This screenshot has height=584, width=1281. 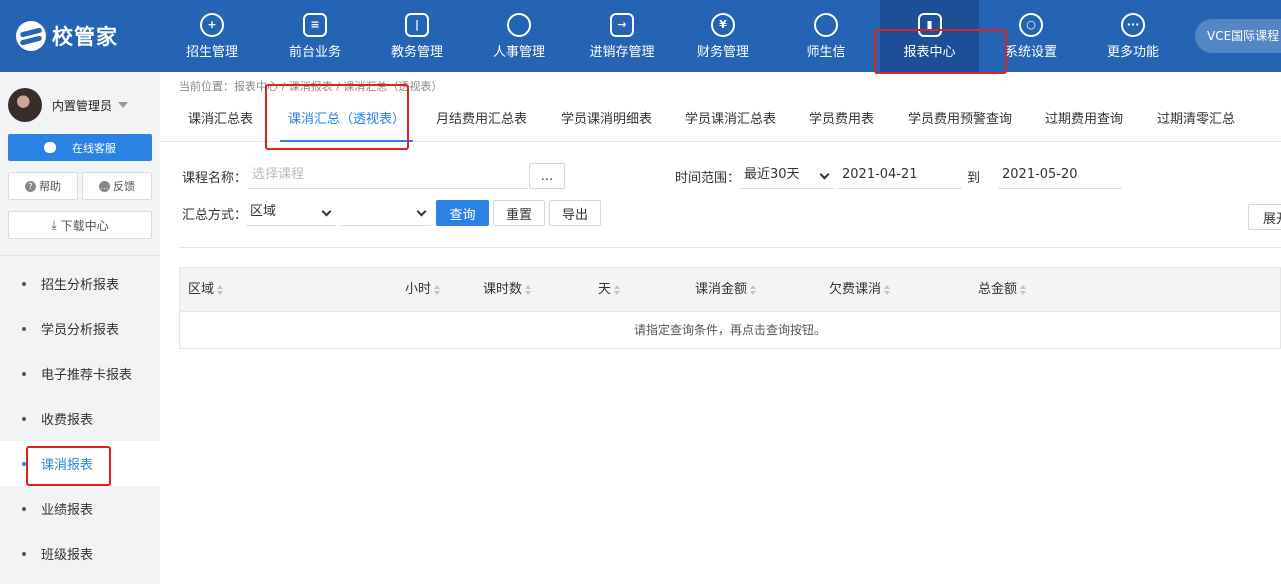 What do you see at coordinates (841, 120) in the screenshot?
I see `tab-student-fee: 学员费用表` at bounding box center [841, 120].